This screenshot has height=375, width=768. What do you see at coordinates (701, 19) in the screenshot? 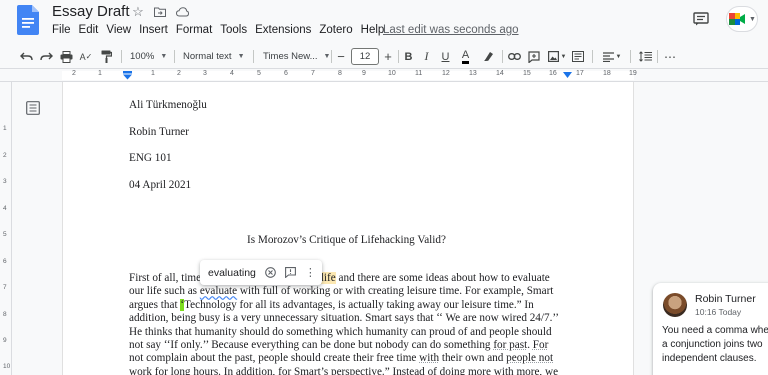
I see `comment-history-icon` at bounding box center [701, 19].